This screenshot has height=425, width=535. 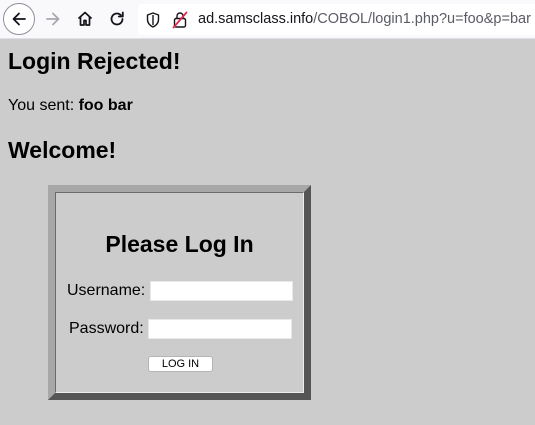 I want to click on username-input, so click(x=221, y=291).